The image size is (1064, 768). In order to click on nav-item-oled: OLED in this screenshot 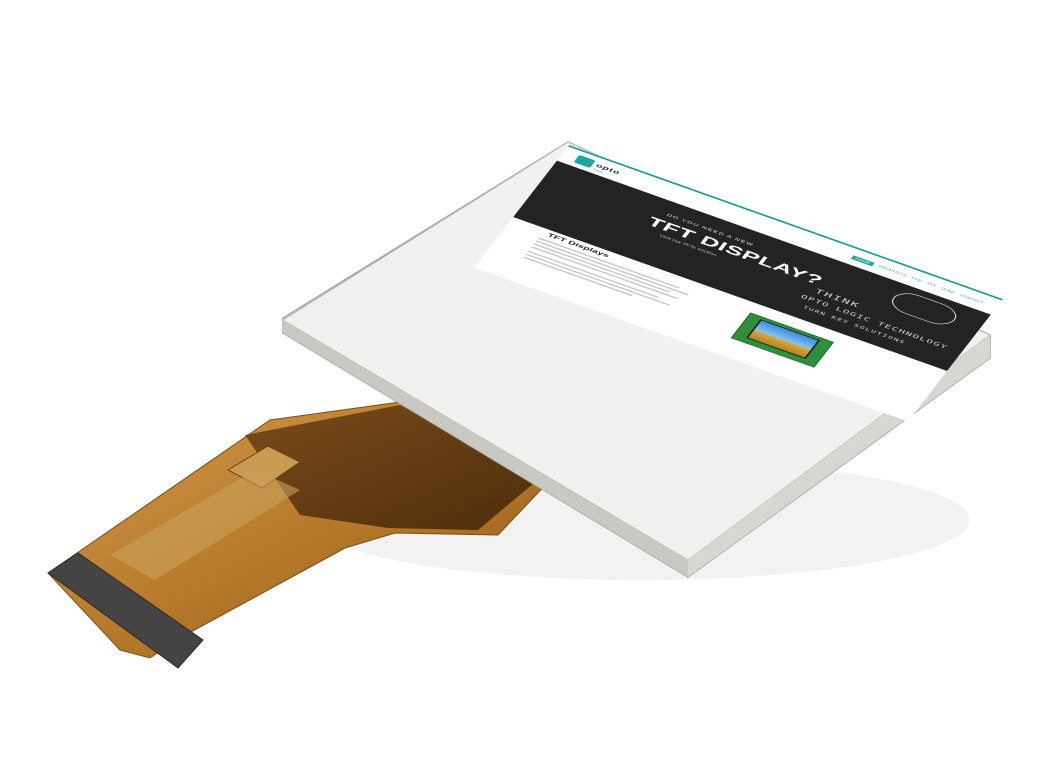, I will do `click(948, 290)`.